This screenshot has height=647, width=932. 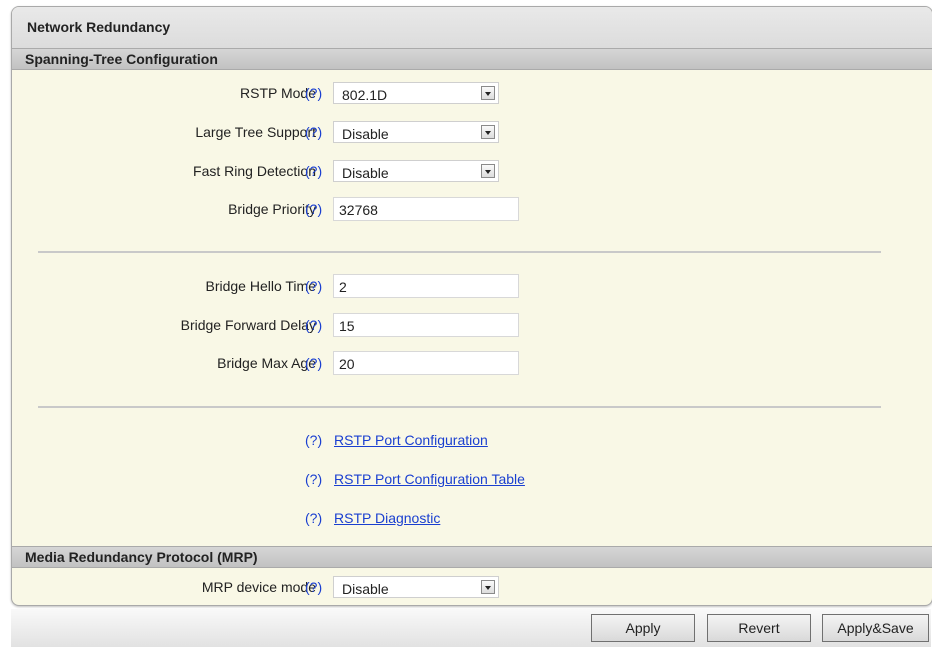 I want to click on mrp-device-mode-value: Disable, so click(x=365, y=589).